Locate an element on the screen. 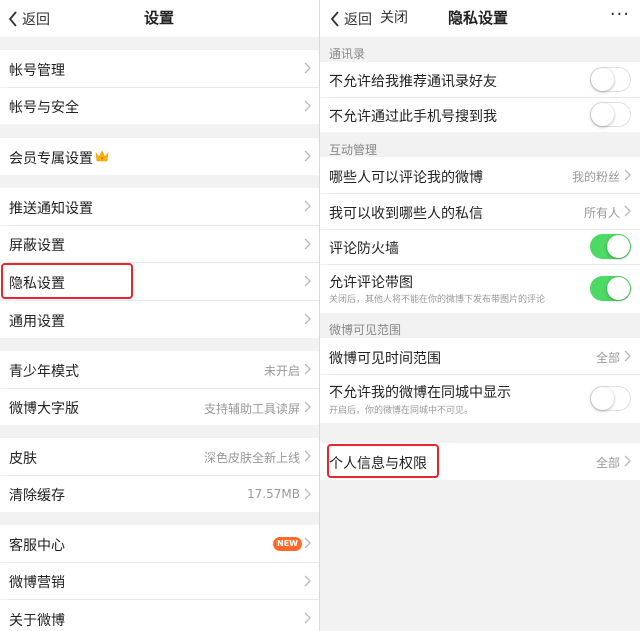 The width and height of the screenshot is (640, 631). page-title: 设置 is located at coordinates (159, 18).